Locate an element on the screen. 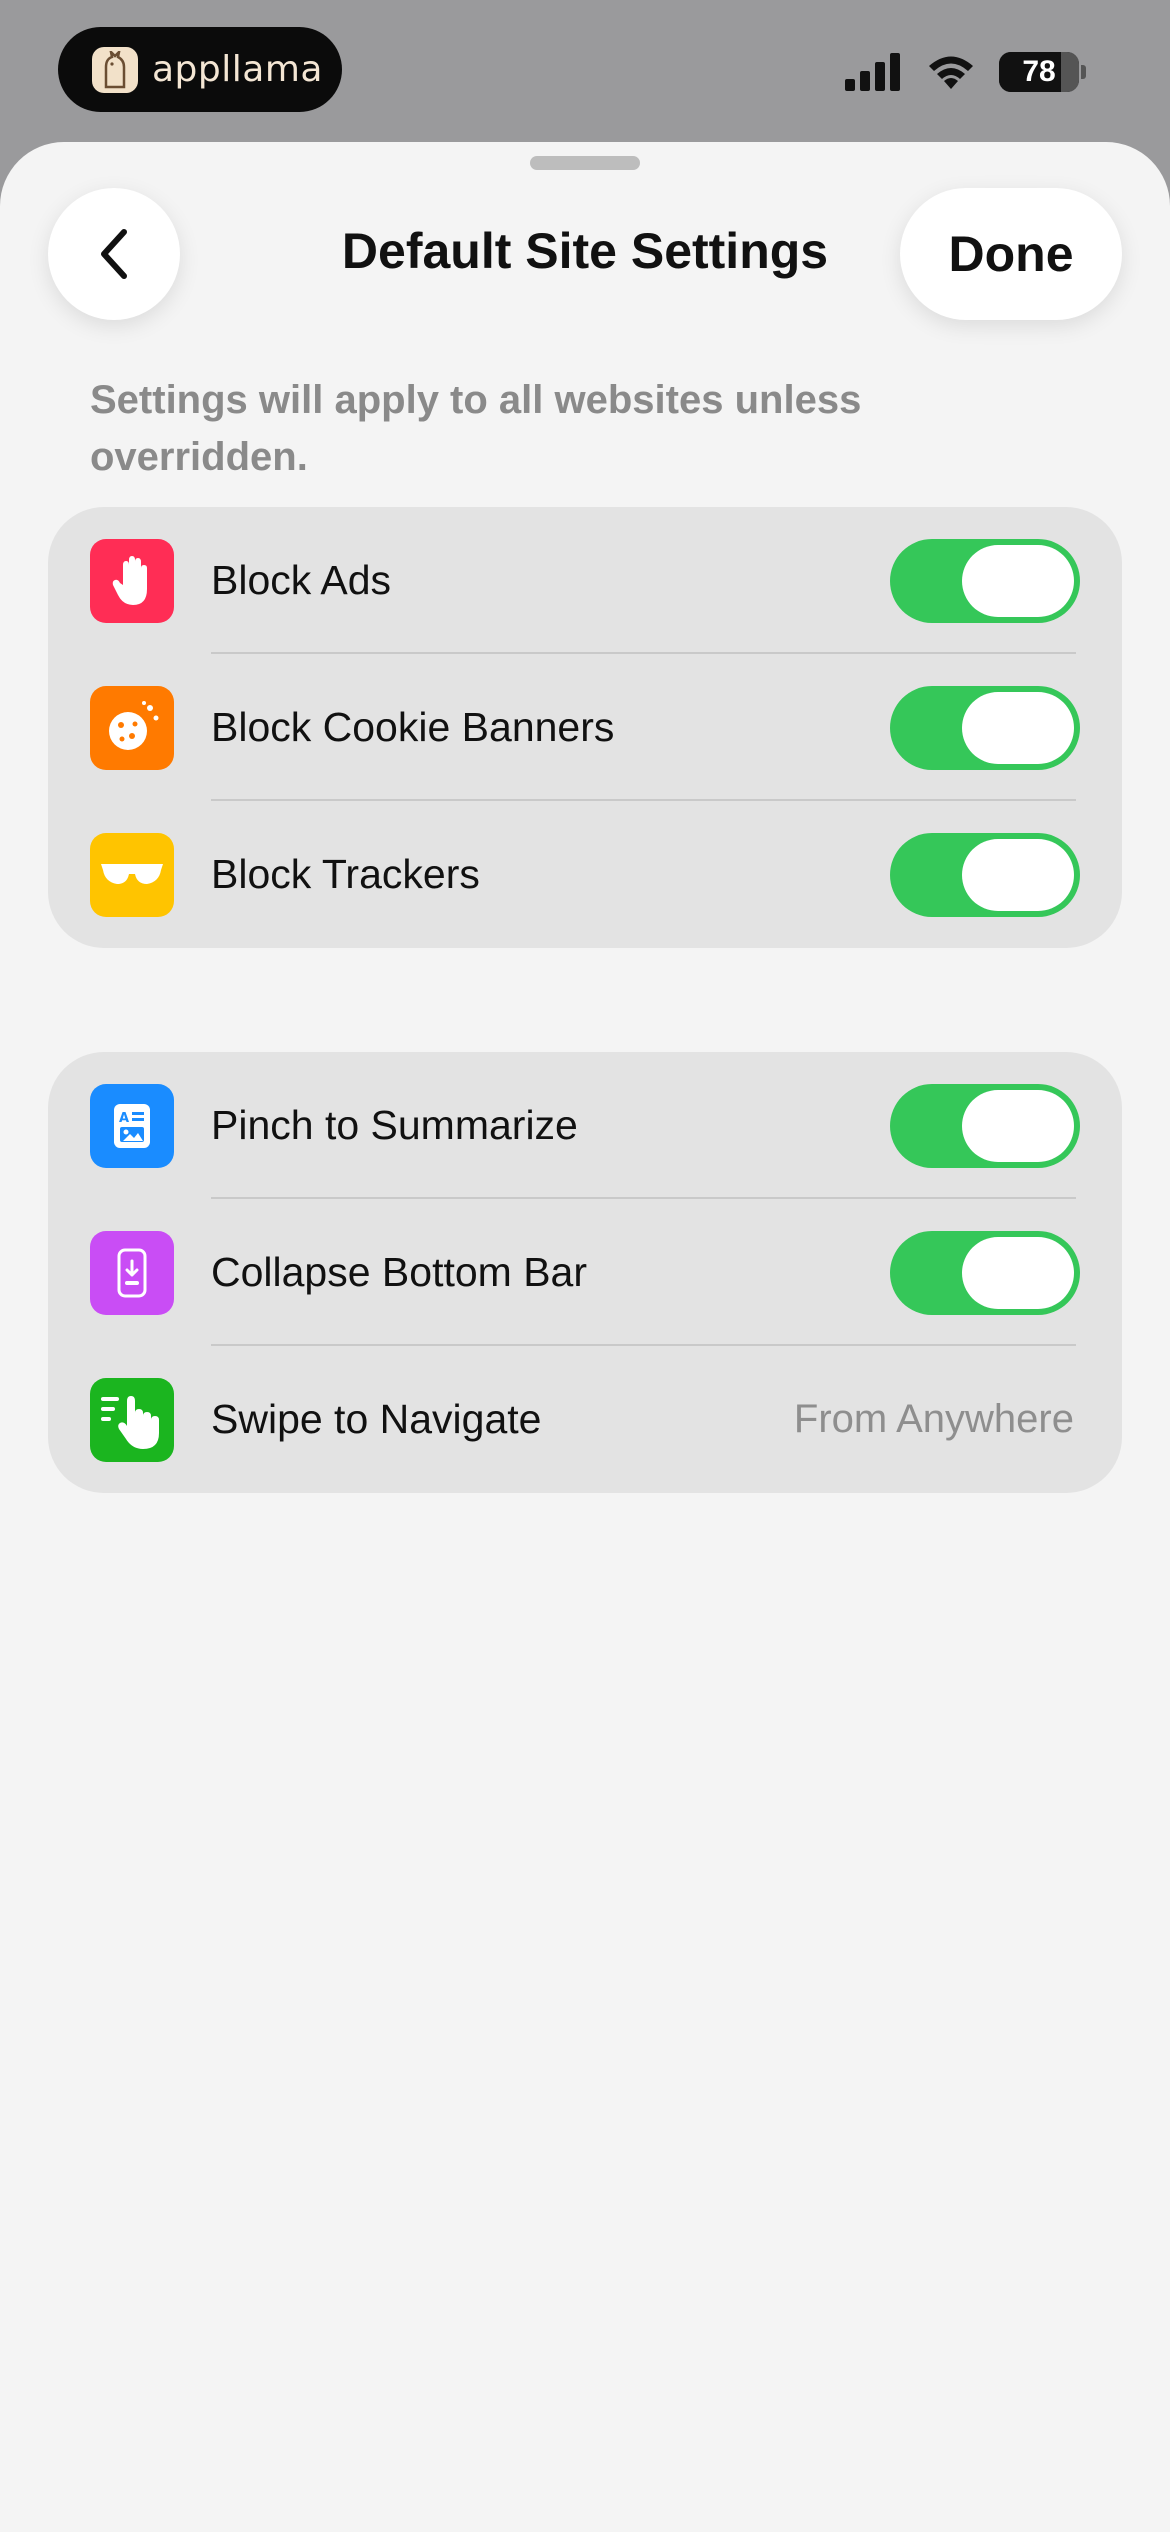 This screenshot has width=1170, height=2532. phone-collapse-icon is located at coordinates (132, 1272).